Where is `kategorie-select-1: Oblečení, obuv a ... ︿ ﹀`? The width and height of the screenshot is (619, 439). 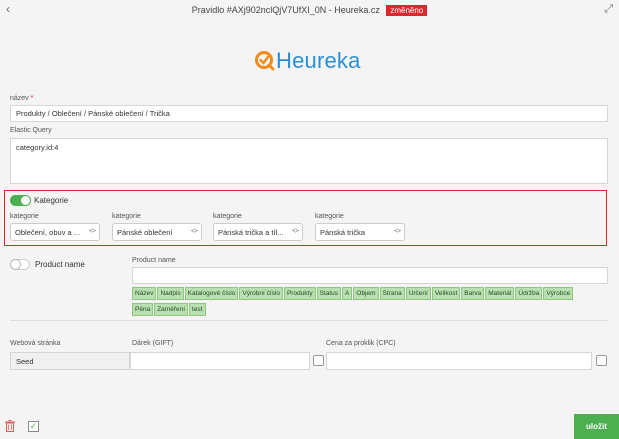
kategorie-select-1: Oblečení, obuv a ... ︿ ﹀ is located at coordinates (55, 232).